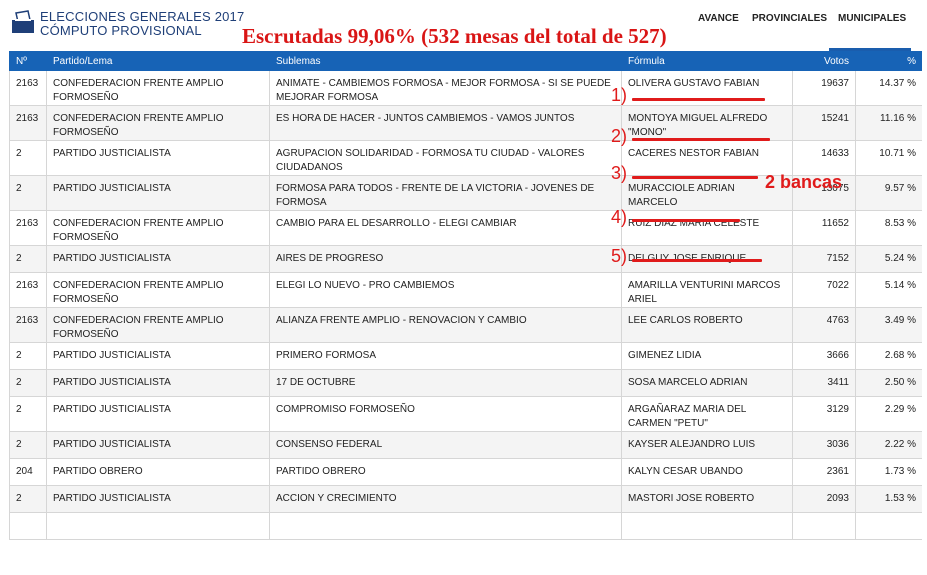 The height and width of the screenshot is (575, 927). Describe the element at coordinates (445, 61) in the screenshot. I see `col-header-sublemas: Sublemas` at that location.